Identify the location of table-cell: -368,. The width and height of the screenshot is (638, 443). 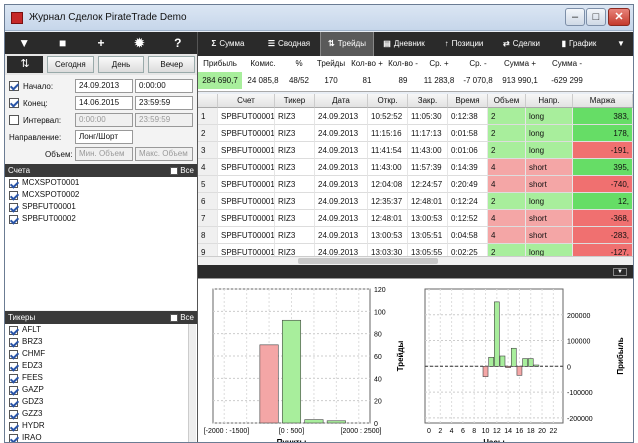
(603, 218).